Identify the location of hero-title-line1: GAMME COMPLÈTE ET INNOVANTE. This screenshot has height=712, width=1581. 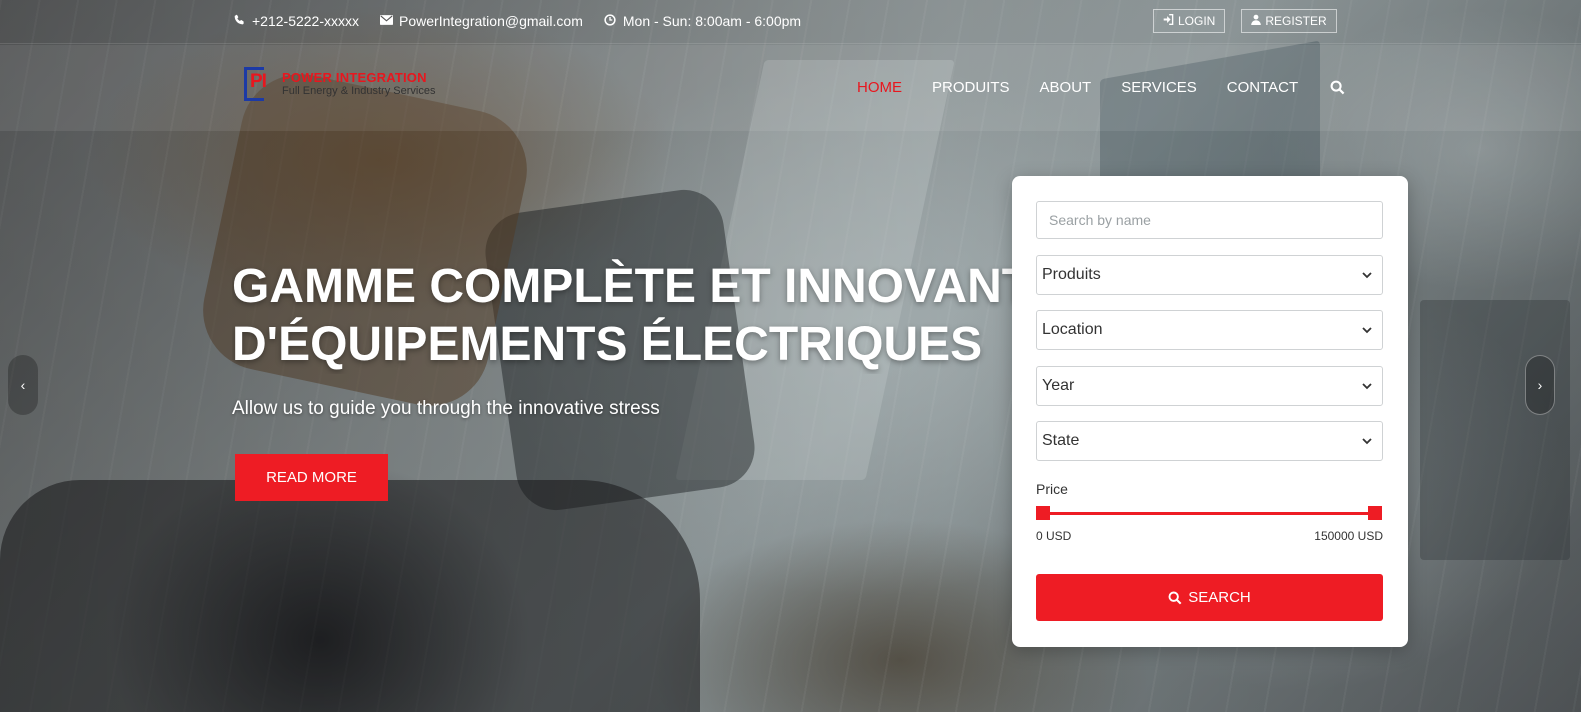
(627, 286).